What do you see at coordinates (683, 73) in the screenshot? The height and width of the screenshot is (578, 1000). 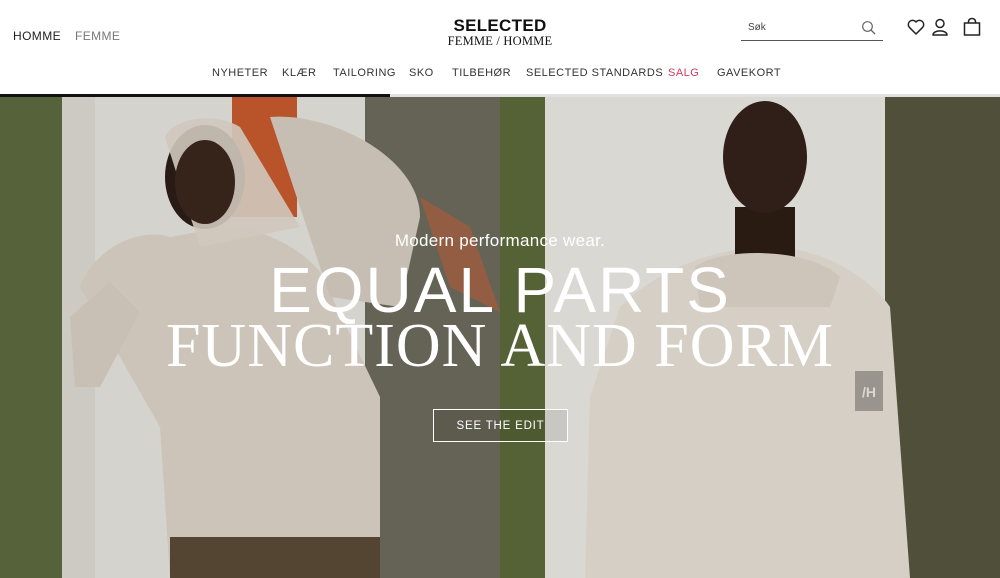 I see `nav-item-salg: SALG` at bounding box center [683, 73].